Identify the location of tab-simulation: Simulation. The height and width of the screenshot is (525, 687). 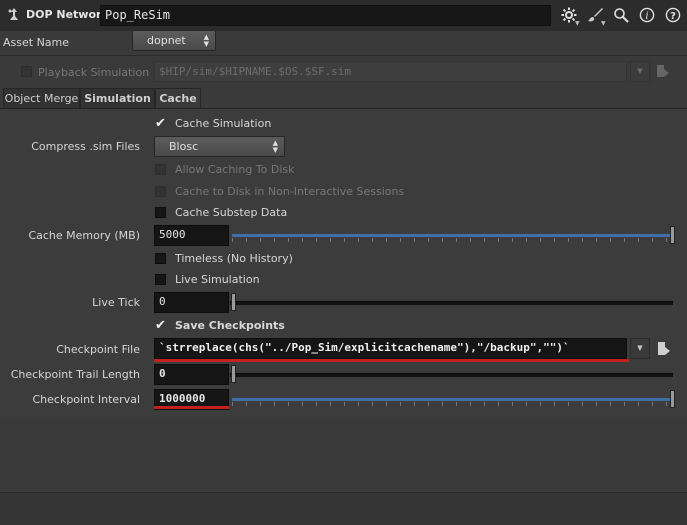
(117, 98).